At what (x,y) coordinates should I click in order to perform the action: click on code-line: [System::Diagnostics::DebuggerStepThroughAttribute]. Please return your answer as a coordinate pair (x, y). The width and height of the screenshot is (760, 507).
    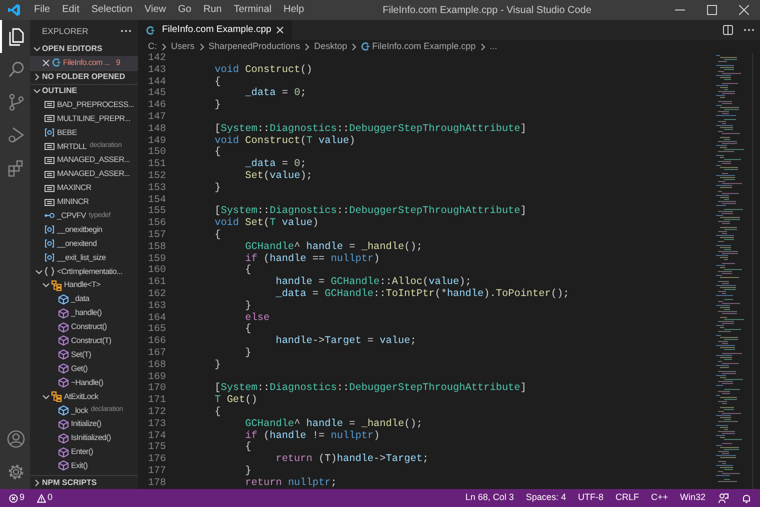
    Looking at the image, I should click on (370, 388).